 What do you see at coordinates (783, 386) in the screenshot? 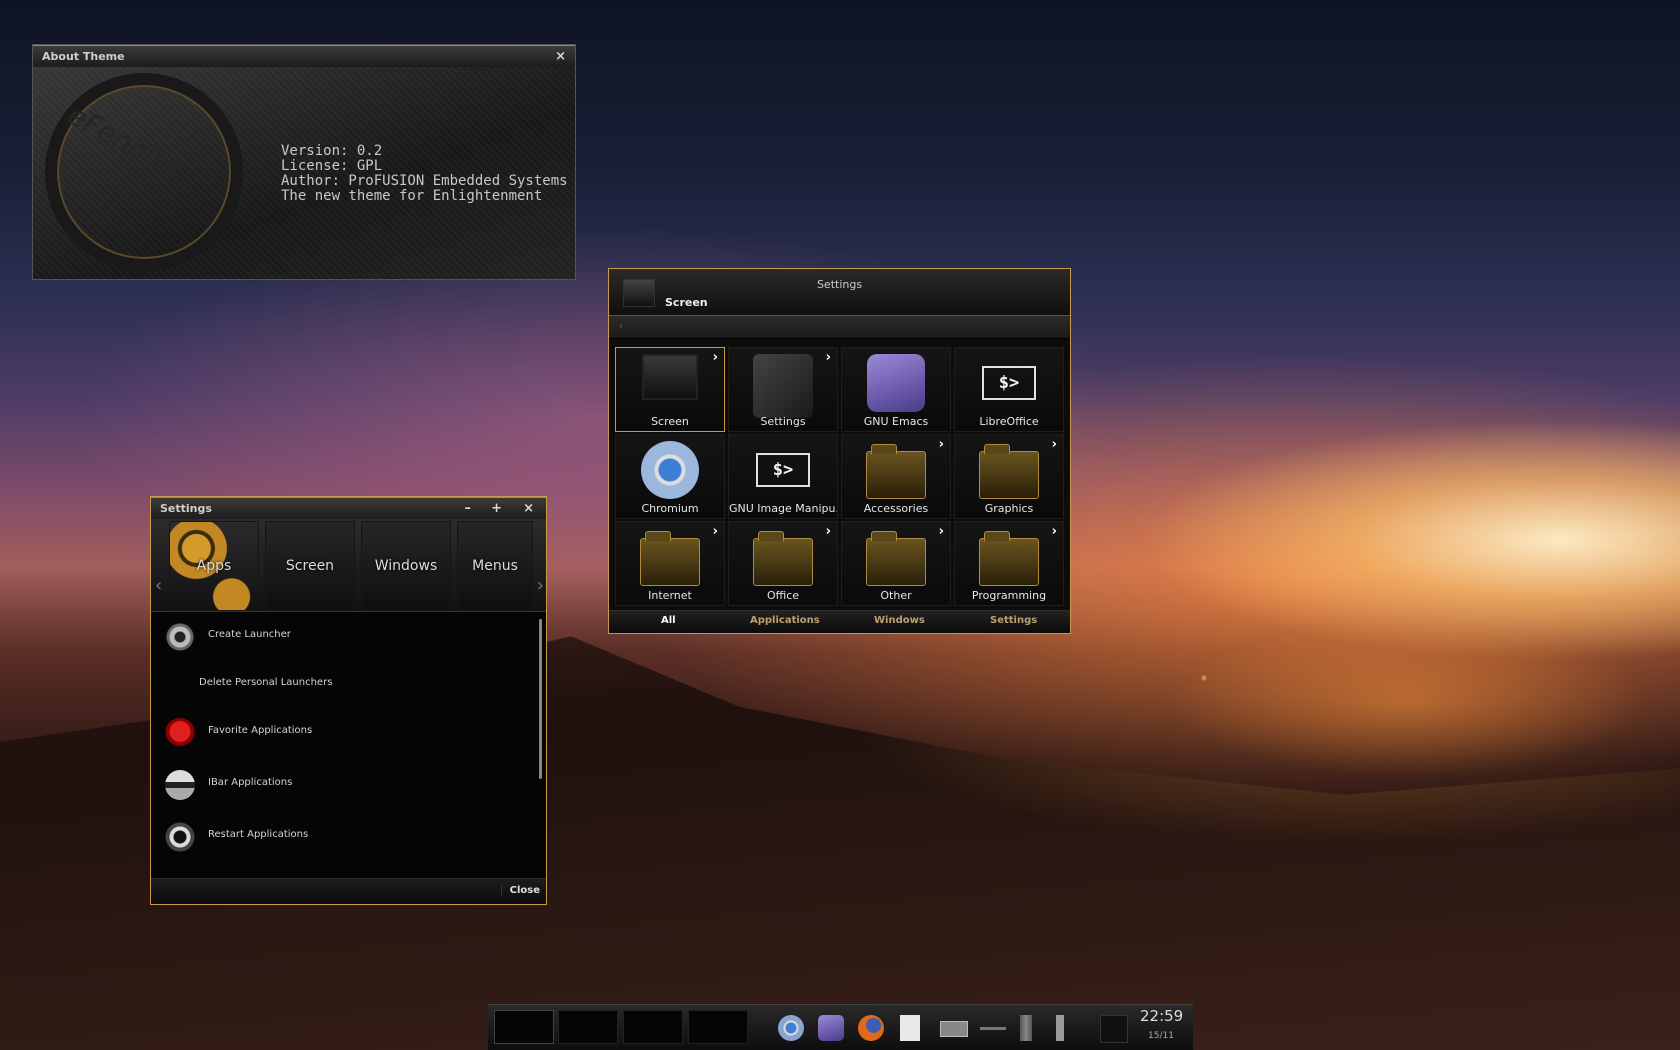
I see `wrench-icon` at bounding box center [783, 386].